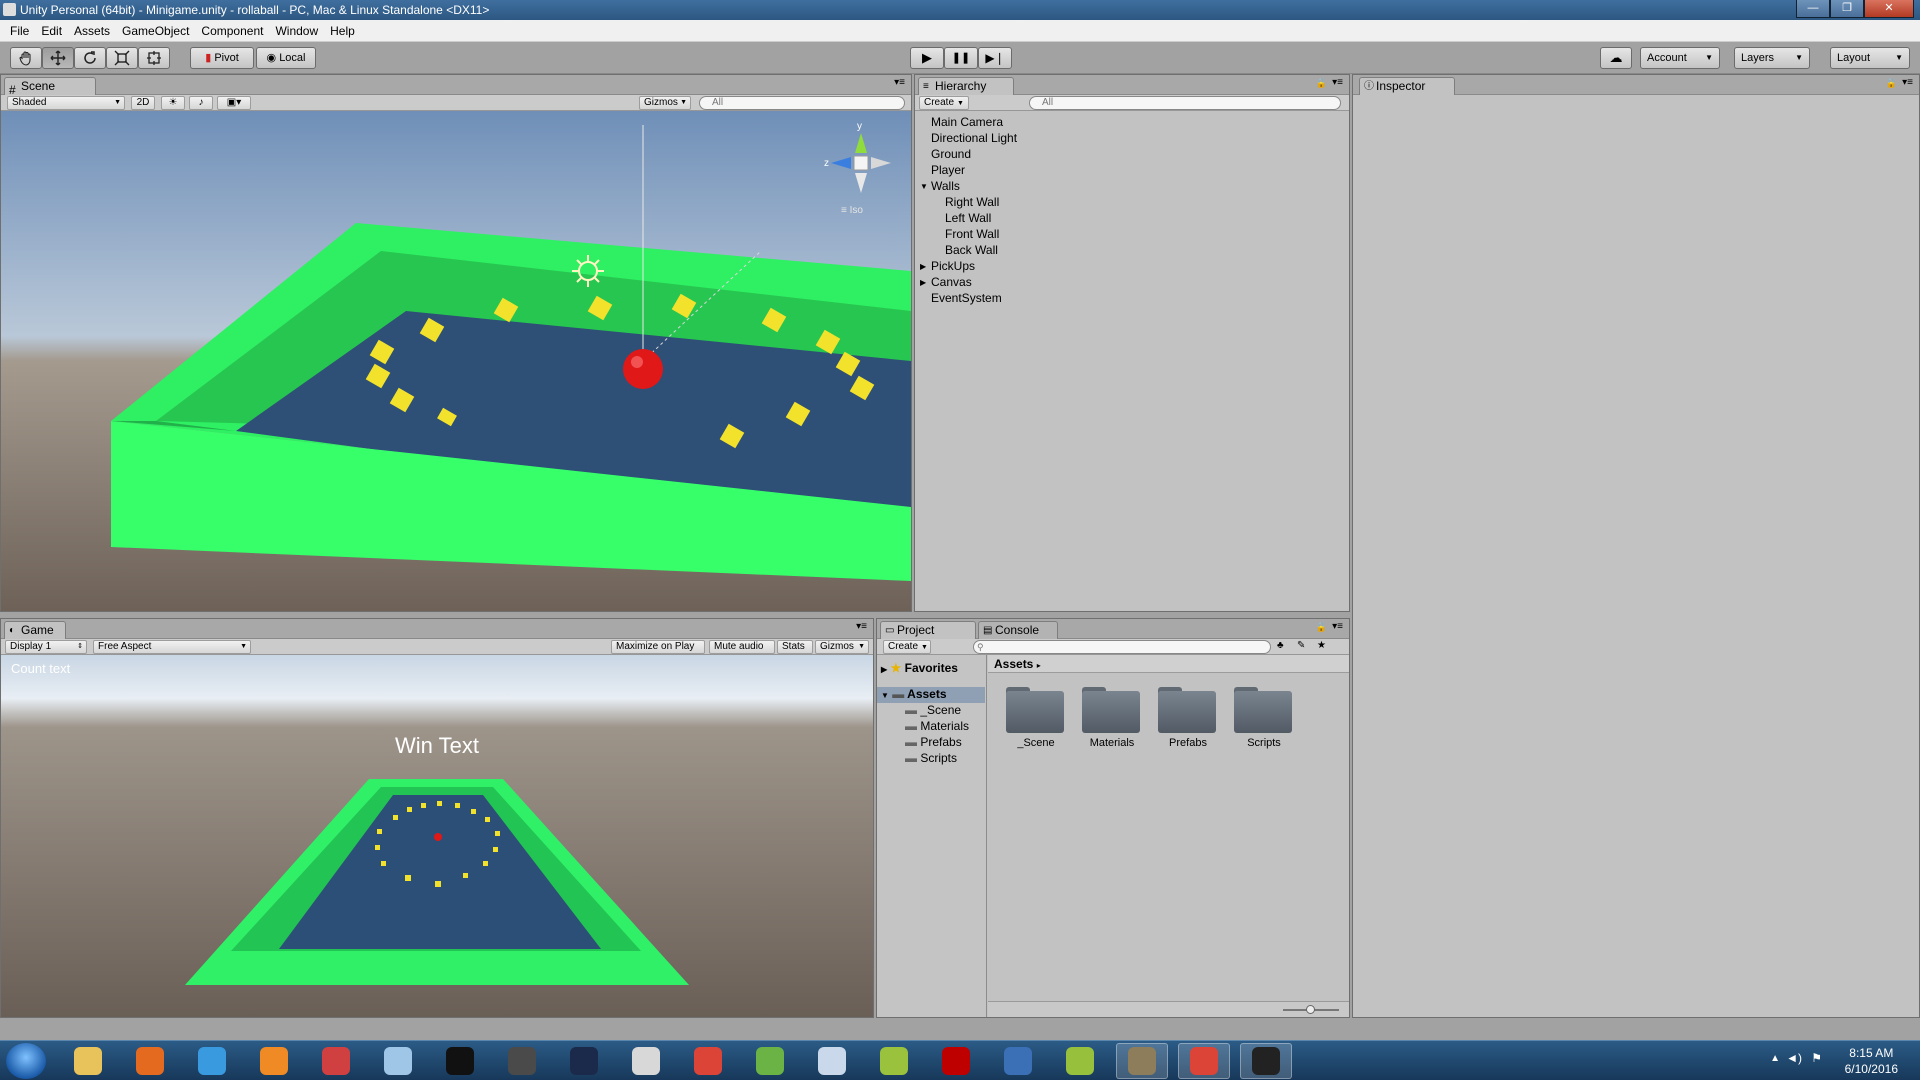 The width and height of the screenshot is (1920, 1080). I want to click on hierarchy-item: Front Wall, so click(972, 234).